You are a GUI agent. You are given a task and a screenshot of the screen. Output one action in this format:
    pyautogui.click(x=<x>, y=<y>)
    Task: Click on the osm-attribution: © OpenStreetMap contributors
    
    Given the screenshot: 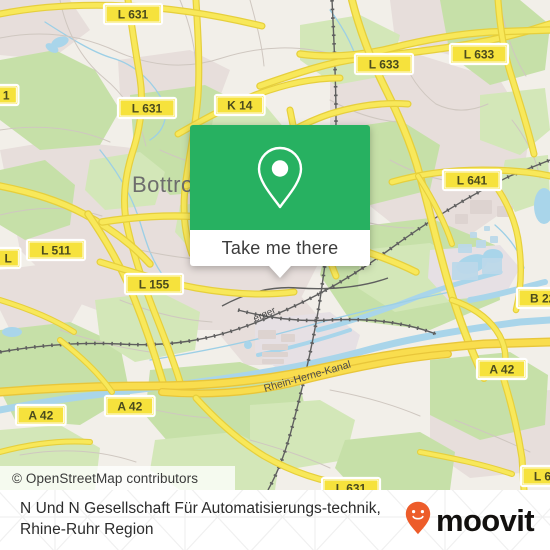 What is the action you would take?
    pyautogui.click(x=117, y=478)
    